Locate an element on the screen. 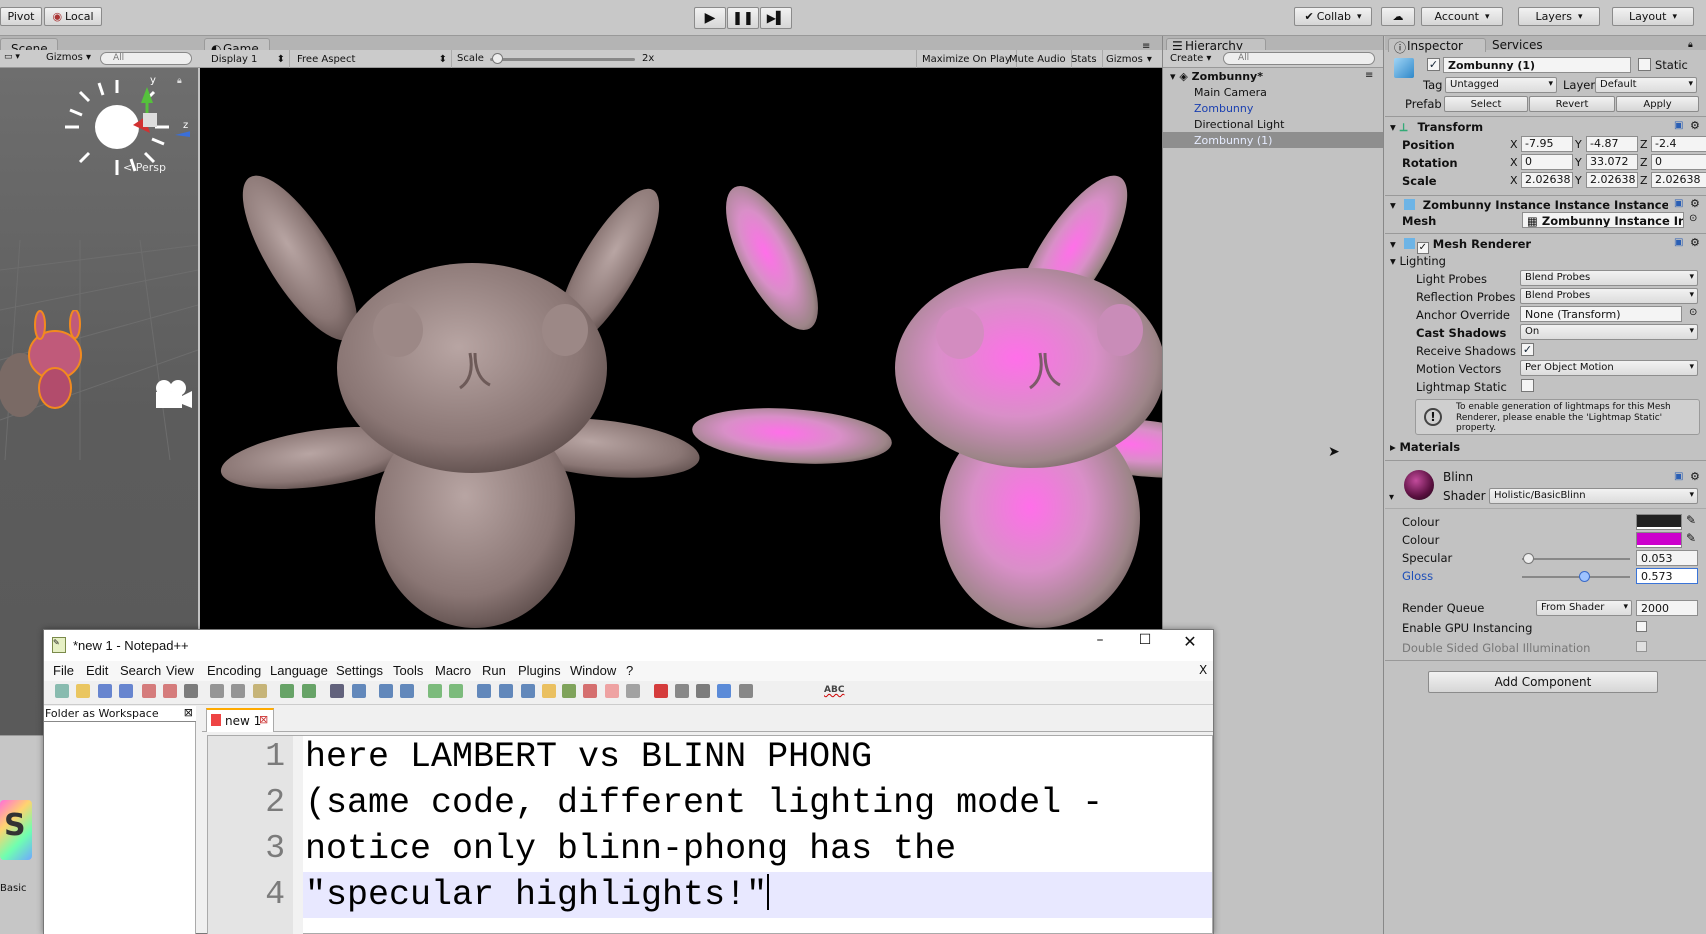 Image resolution: width=1706 pixels, height=934 pixels. scene-gizmos-dropdown: Gizmos ▾ is located at coordinates (68, 57).